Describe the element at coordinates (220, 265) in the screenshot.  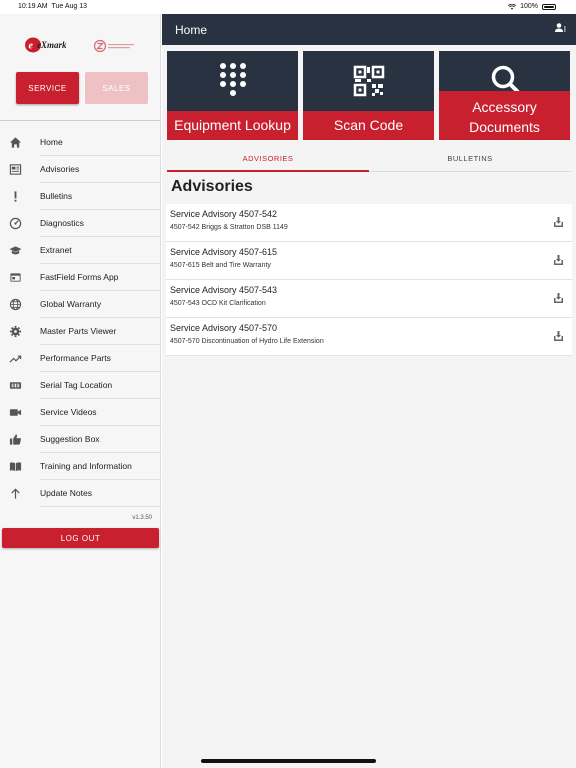
I see `advisory-subtitle: 4507-615 Belt and Tire Warranty` at that location.